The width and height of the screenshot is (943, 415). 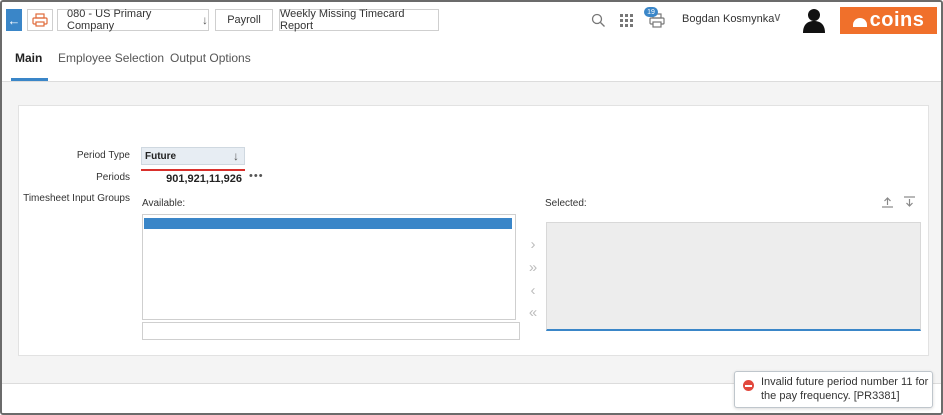 I want to click on breadcrumb-company-label: 080 - US Primary Company, so click(x=109, y=20).